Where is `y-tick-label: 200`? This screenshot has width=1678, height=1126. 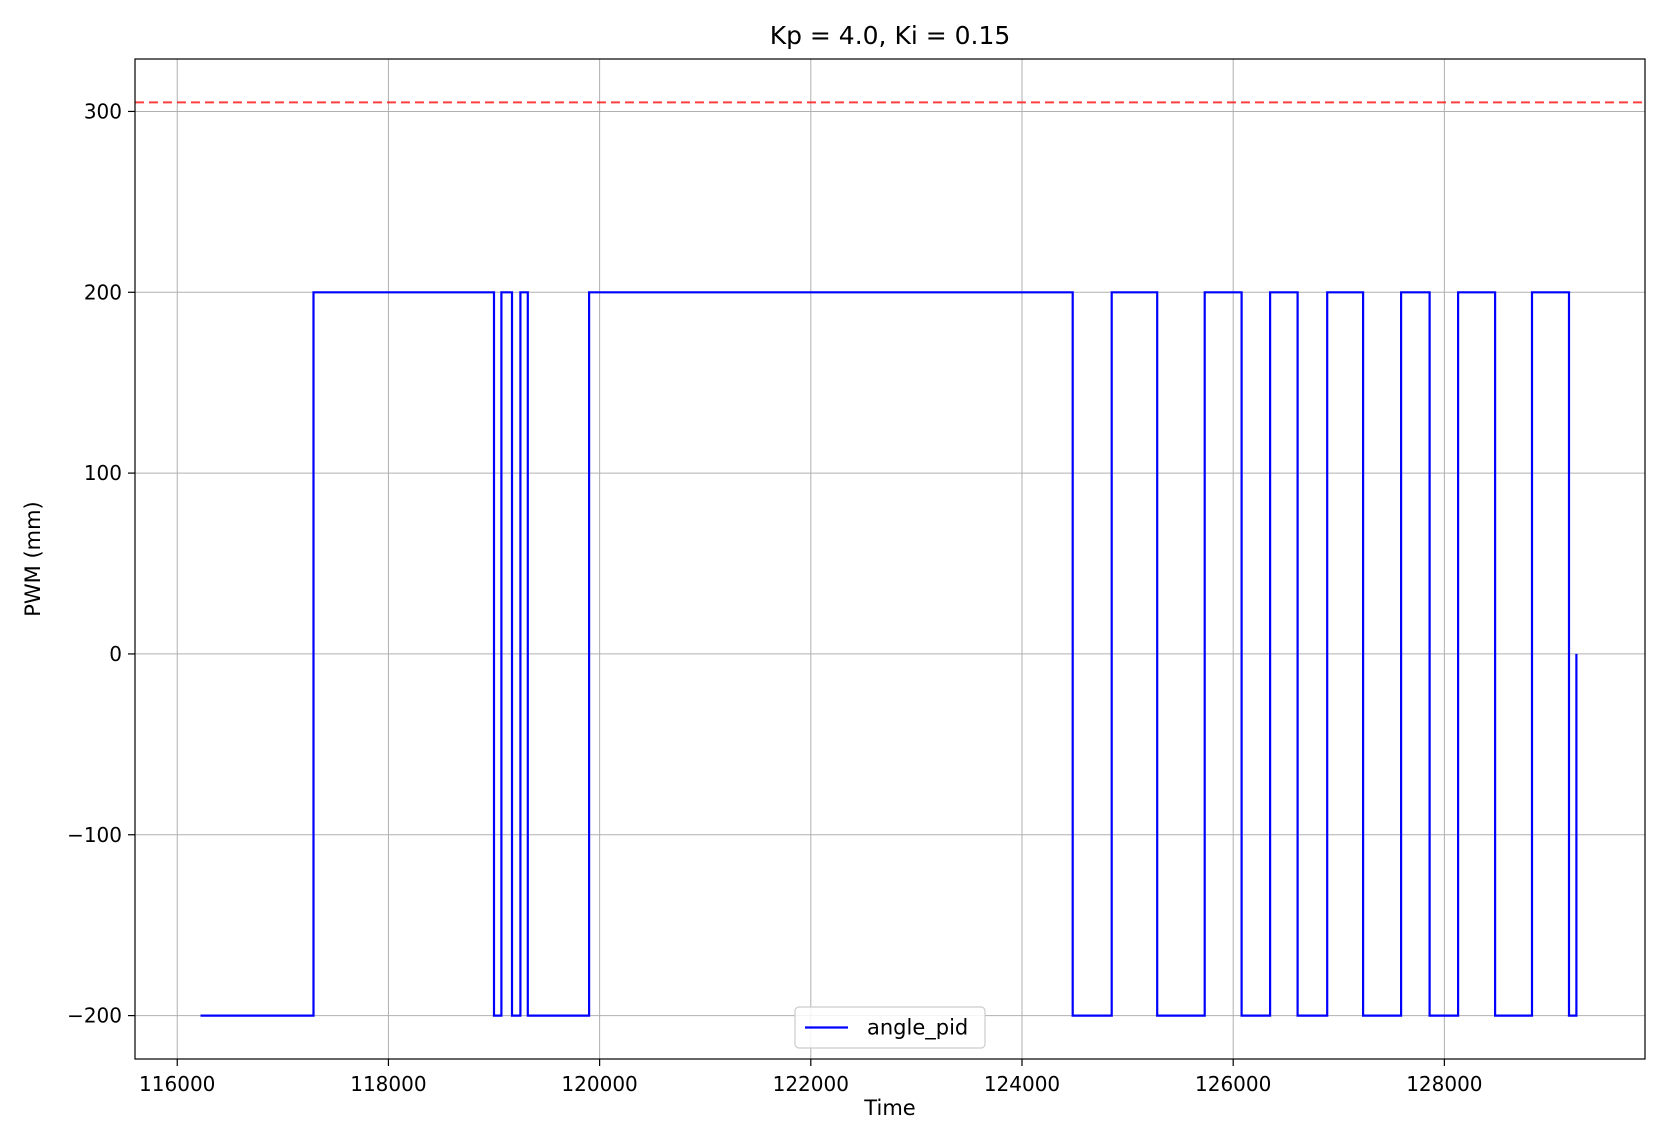
y-tick-label: 200 is located at coordinates (103, 292).